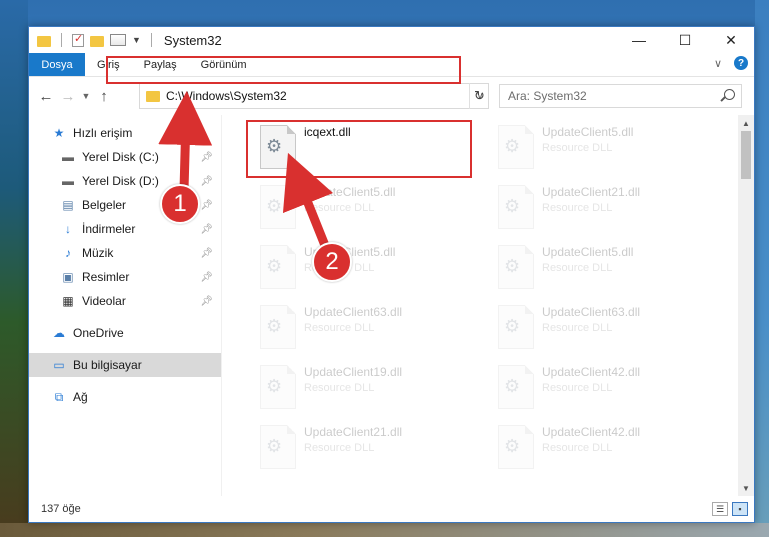 This screenshot has width=769, height=537. Describe the element at coordinates (14, 268) in the screenshot. I see `desktop-background-left` at that location.